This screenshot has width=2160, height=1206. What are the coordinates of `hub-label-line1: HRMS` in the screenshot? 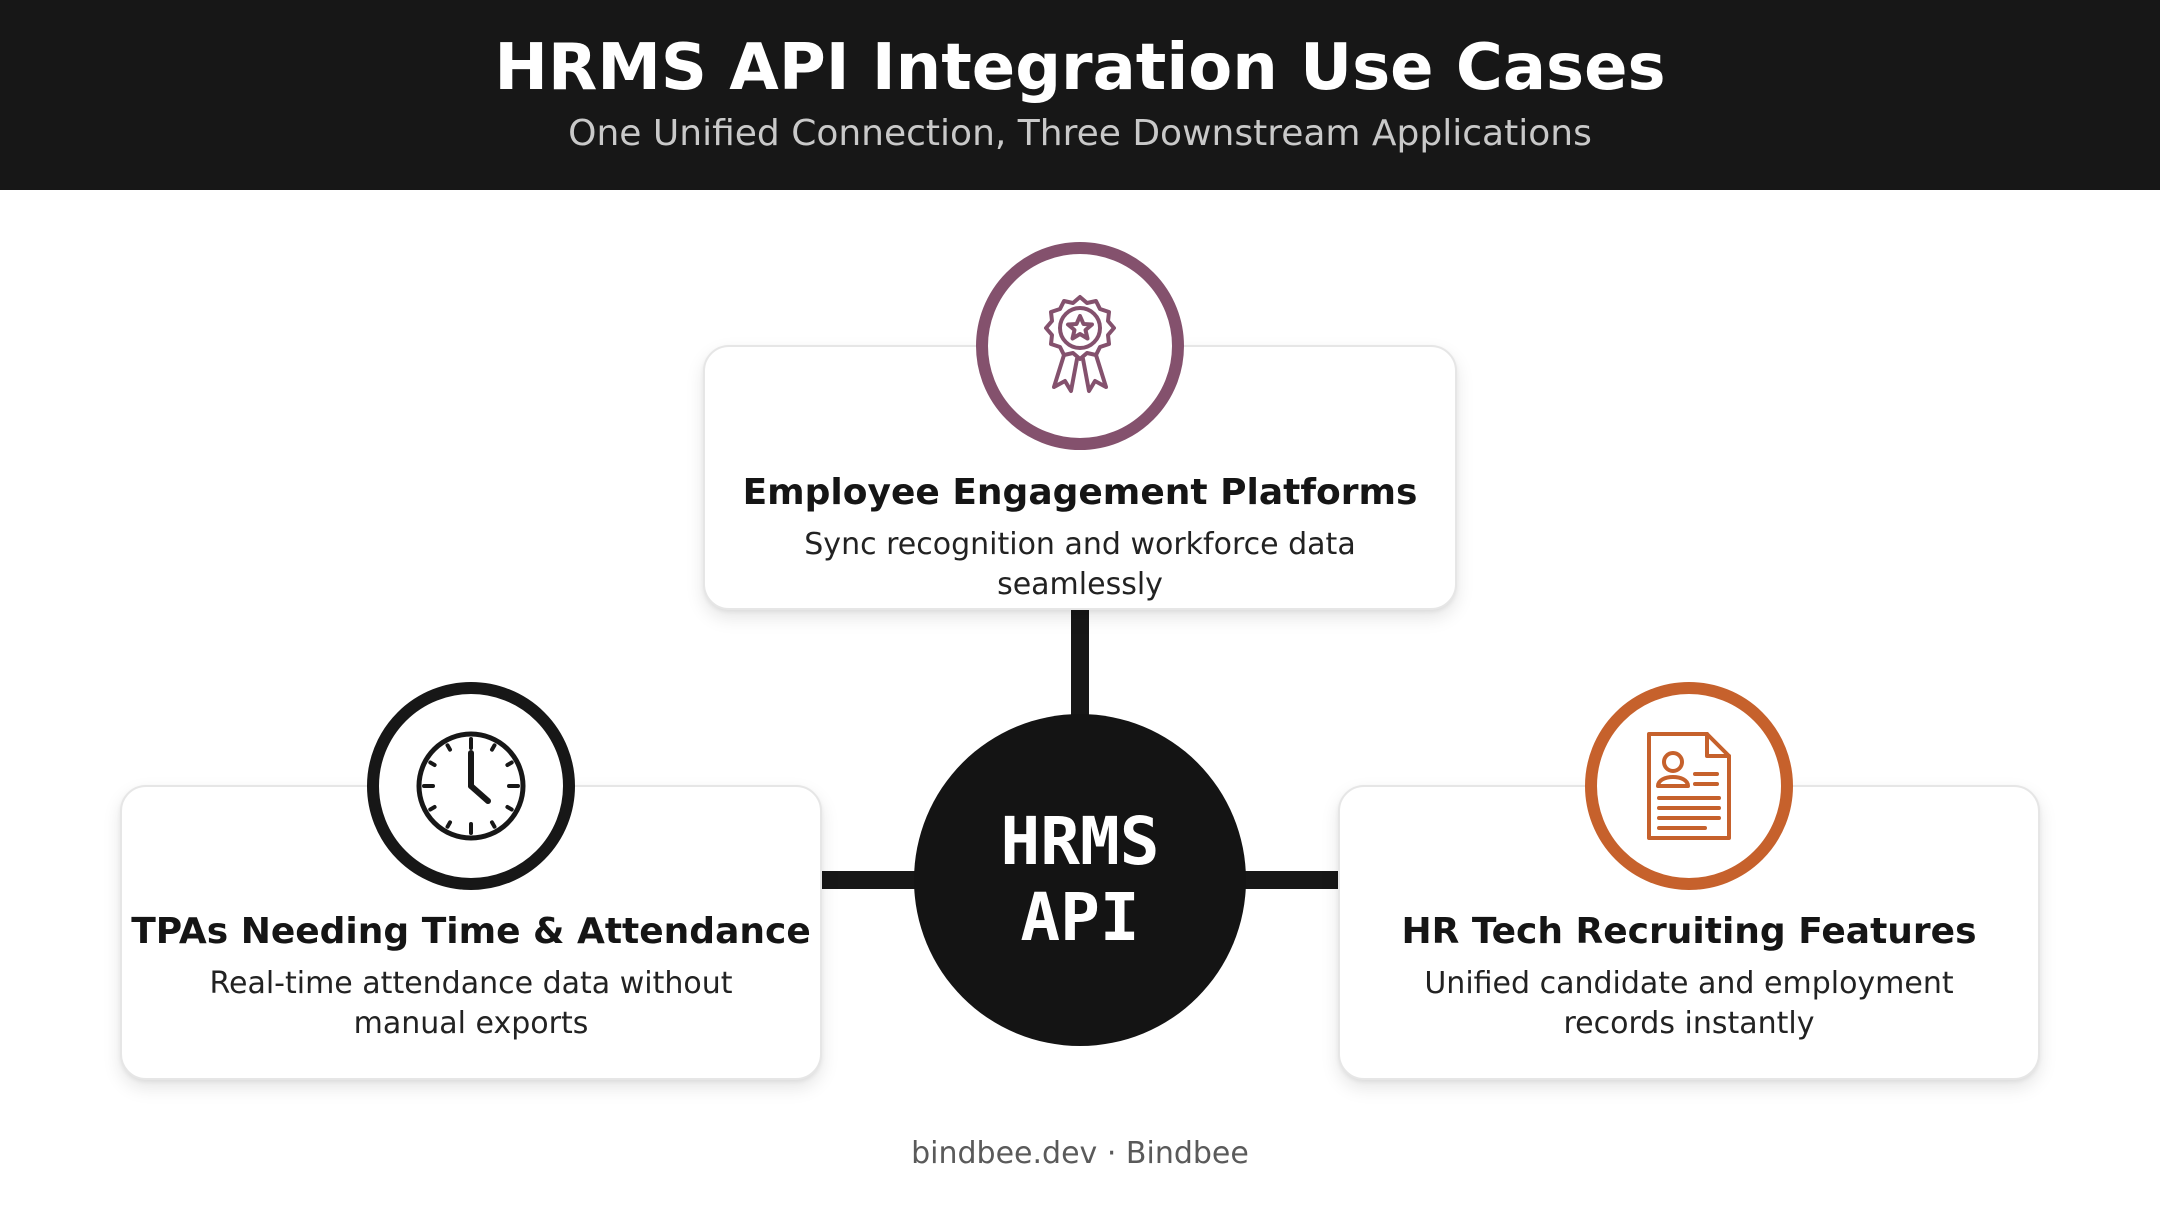 It's located at (1080, 841).